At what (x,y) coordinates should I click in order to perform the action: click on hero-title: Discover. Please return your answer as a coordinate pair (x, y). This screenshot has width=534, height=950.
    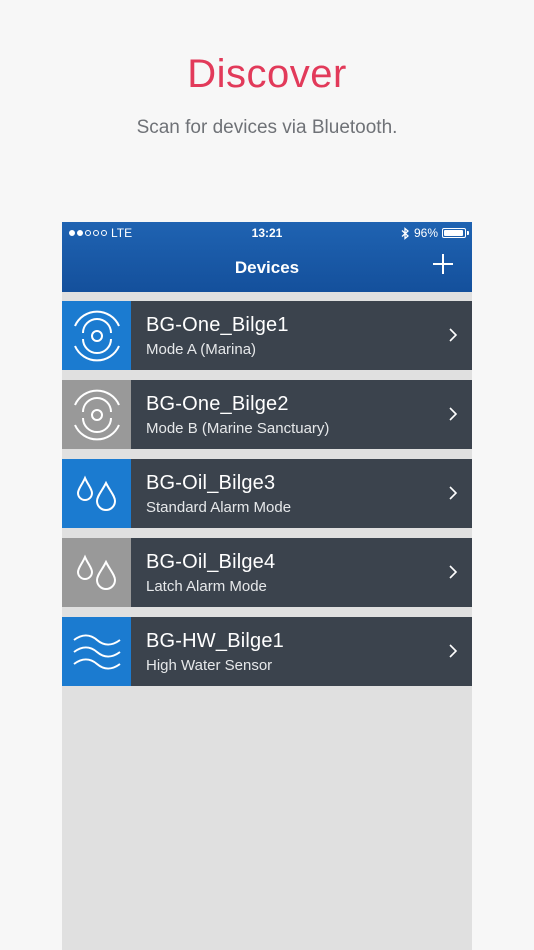
    Looking at the image, I should click on (267, 74).